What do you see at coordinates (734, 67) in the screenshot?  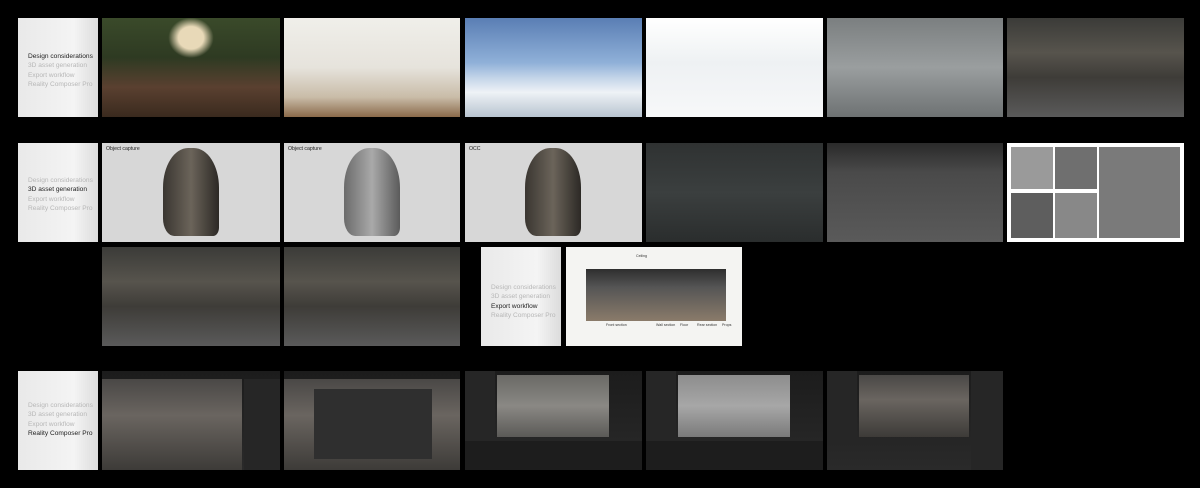 I see `photo-white-atrium` at bounding box center [734, 67].